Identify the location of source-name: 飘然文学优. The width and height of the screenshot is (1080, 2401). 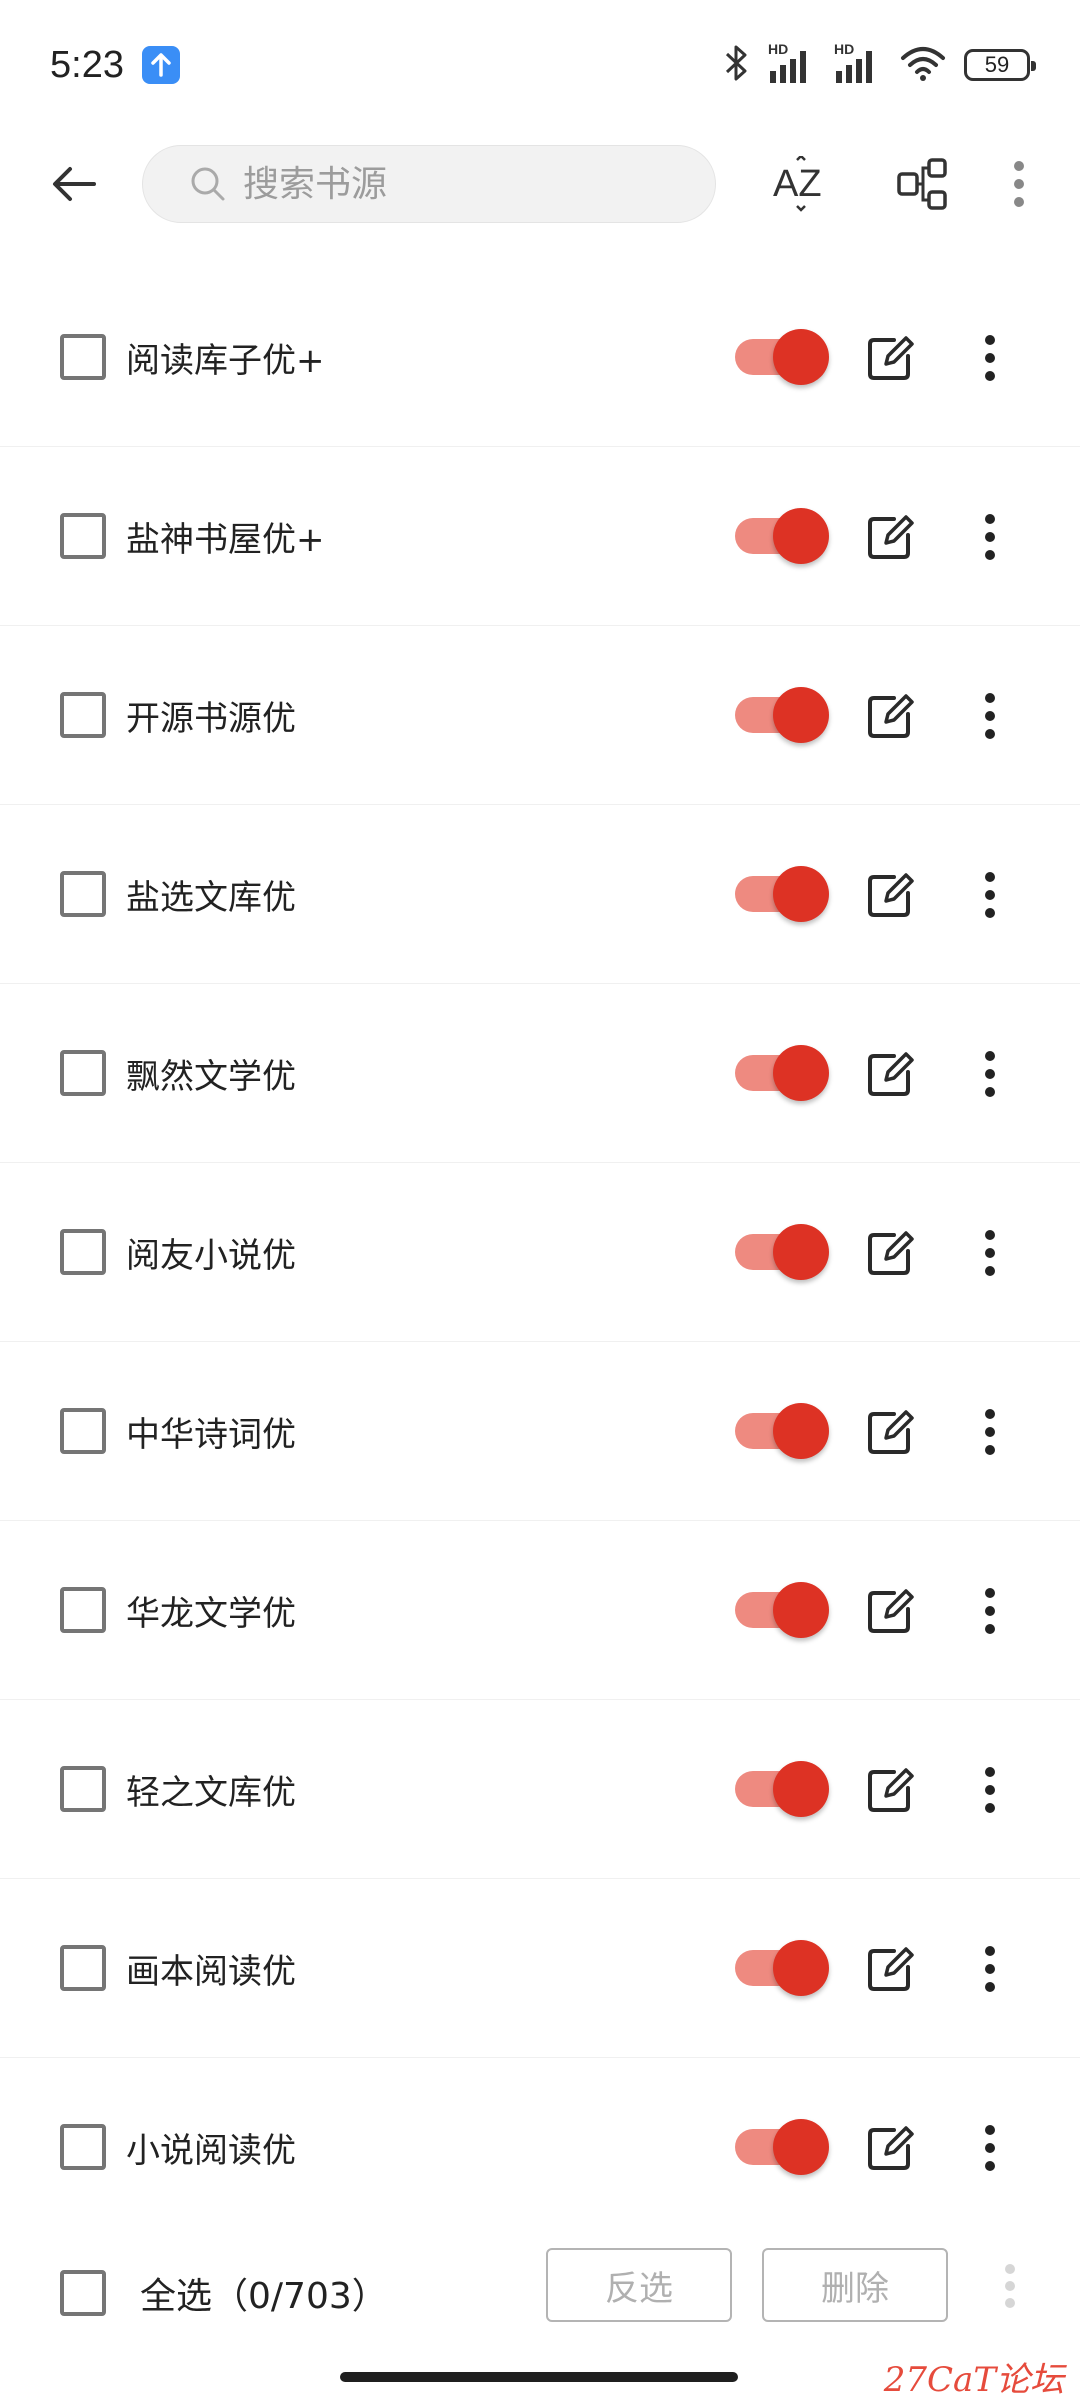
(211, 1076).